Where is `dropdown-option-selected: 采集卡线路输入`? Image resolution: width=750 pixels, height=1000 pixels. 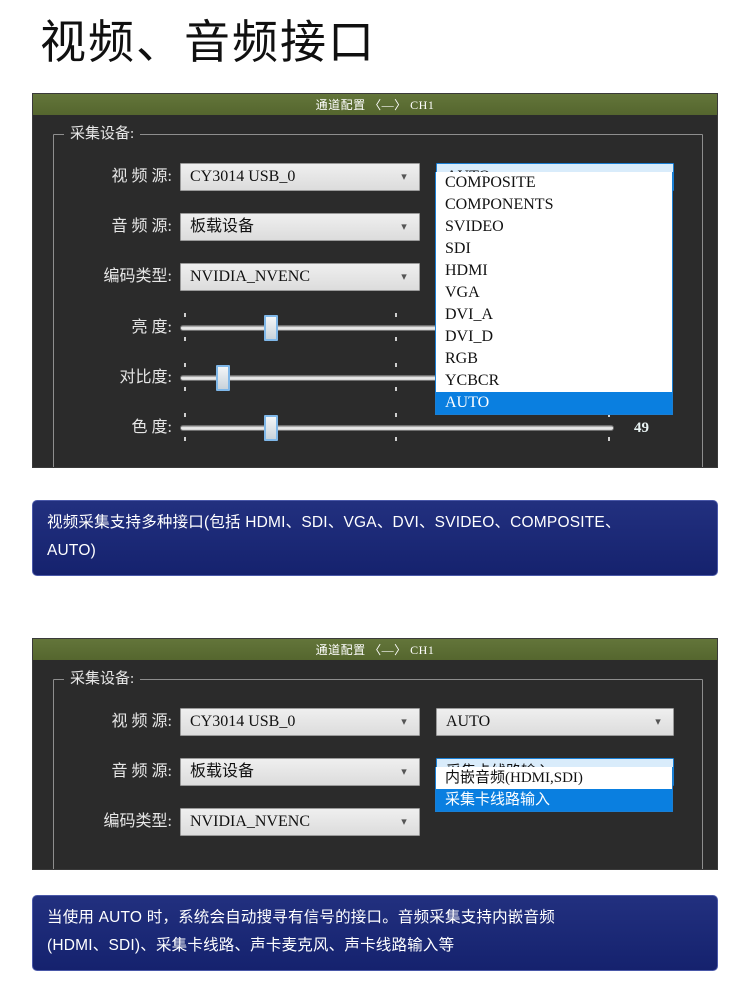
dropdown-option-selected: 采集卡线路输入 is located at coordinates (554, 800).